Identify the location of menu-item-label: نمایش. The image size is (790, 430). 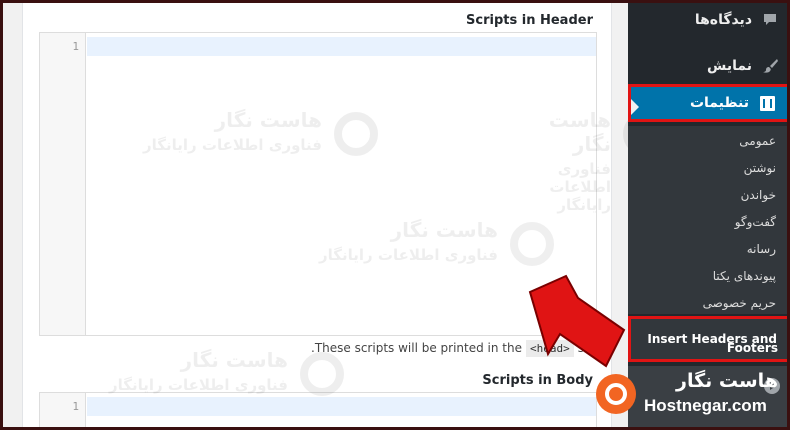
(729, 66).